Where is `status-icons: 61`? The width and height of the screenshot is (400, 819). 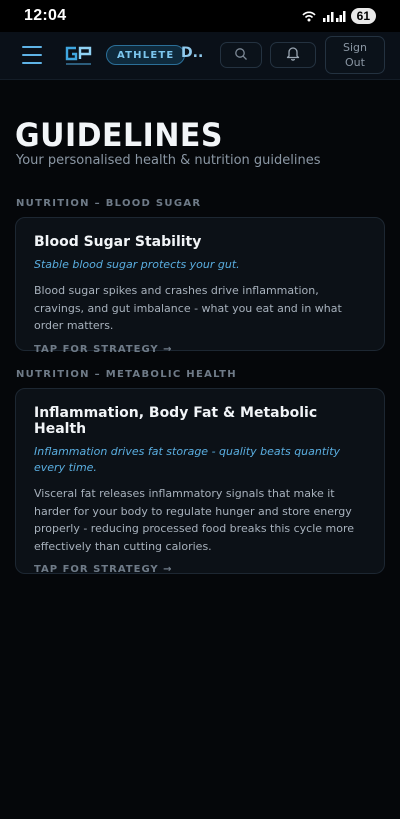
status-icons: 61 is located at coordinates (338, 16).